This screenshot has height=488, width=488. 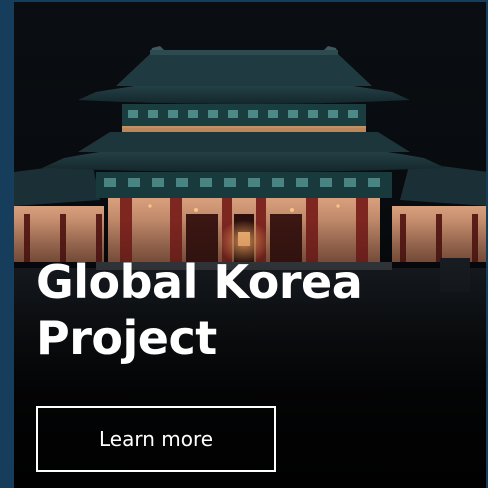 What do you see at coordinates (126, 338) in the screenshot?
I see `card-title-line-2: Project` at bounding box center [126, 338].